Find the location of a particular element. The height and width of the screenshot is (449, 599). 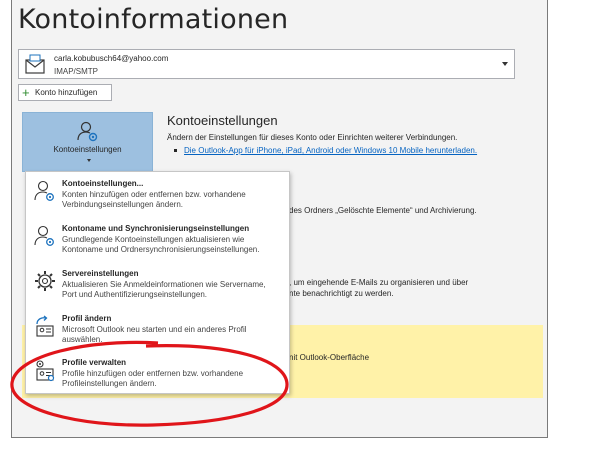

add-account-label: Konto hinzufügen is located at coordinates (66, 92).